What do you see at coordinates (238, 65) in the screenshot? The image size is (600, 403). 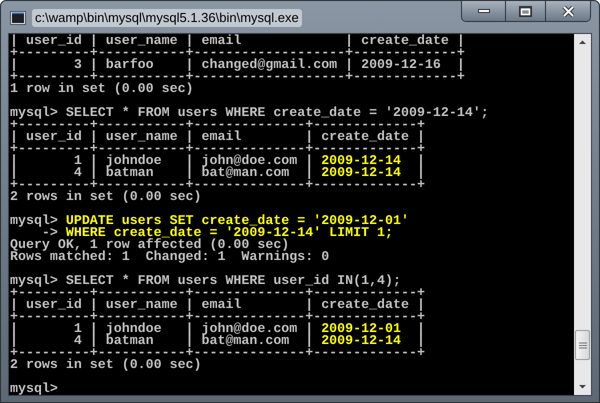 I see `console-line: | 3 | barfoo | changed@gmail.com | 2009-12-16 |` at bounding box center [238, 65].